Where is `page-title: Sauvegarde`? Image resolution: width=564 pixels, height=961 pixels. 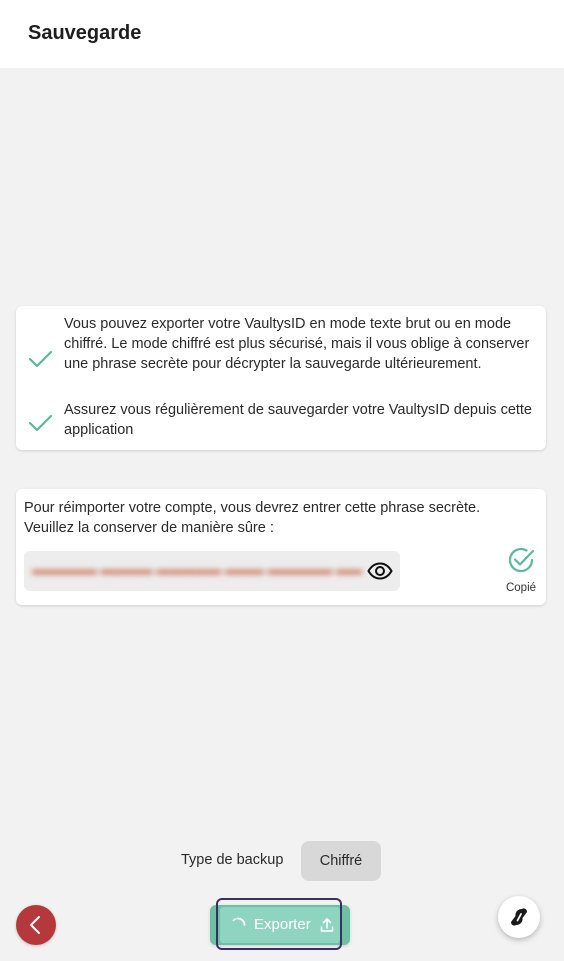
page-title: Sauvegarde is located at coordinates (85, 33).